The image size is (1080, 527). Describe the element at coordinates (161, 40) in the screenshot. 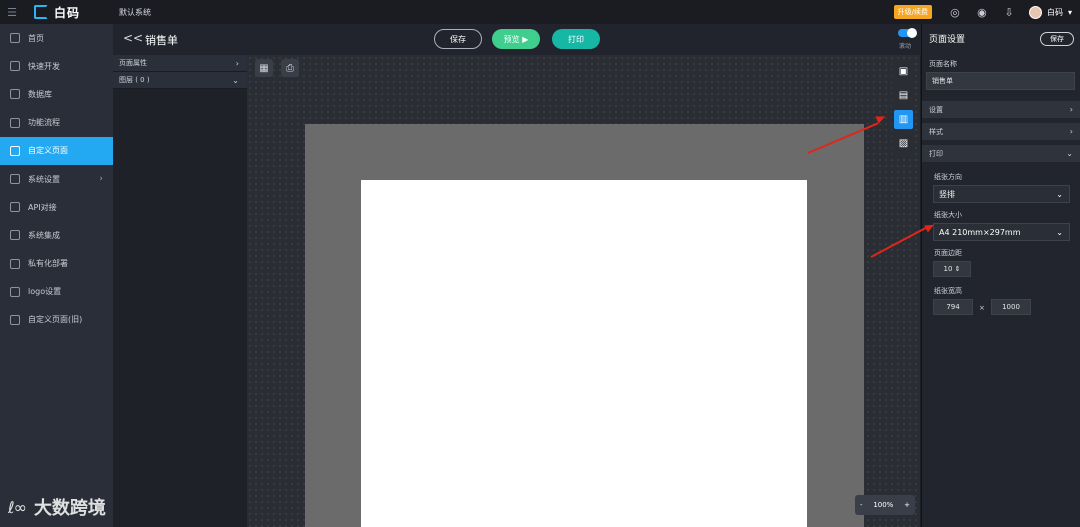

I see `page-title: 销售单` at that location.